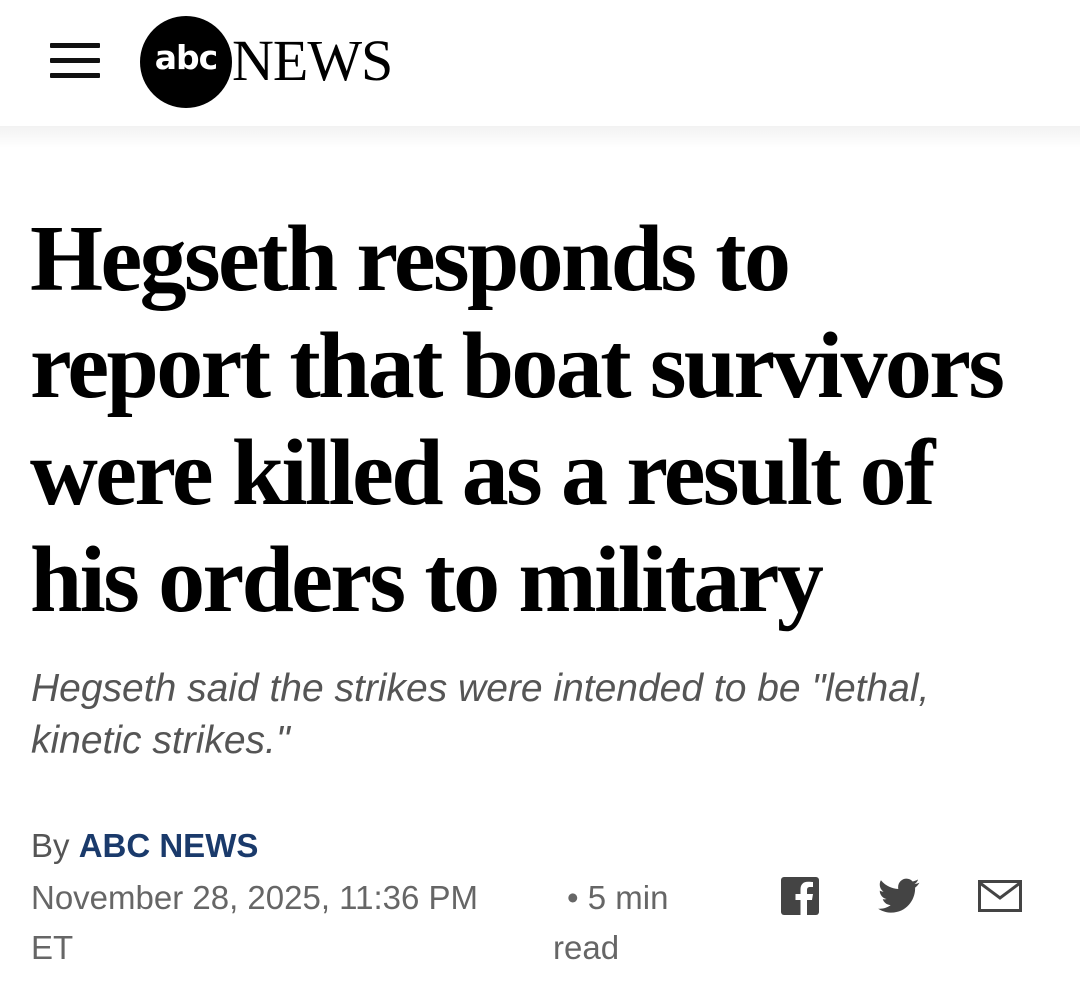 Image resolution: width=1080 pixels, height=989 pixels. What do you see at coordinates (427, 580) in the screenshot?
I see `headline-line: his orders to military` at bounding box center [427, 580].